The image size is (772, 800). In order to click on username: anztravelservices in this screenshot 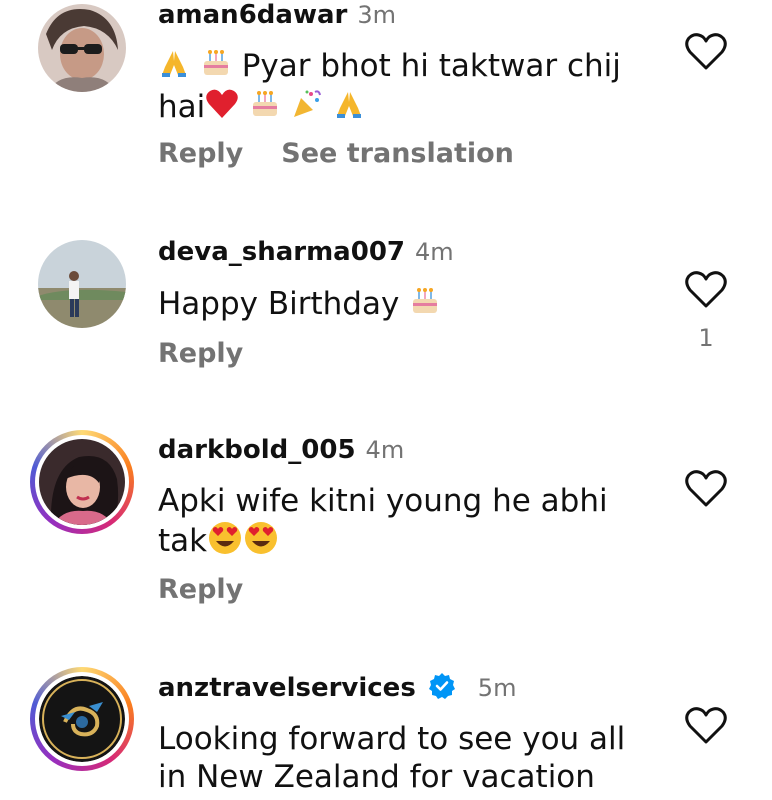, I will do `click(287, 688)`.